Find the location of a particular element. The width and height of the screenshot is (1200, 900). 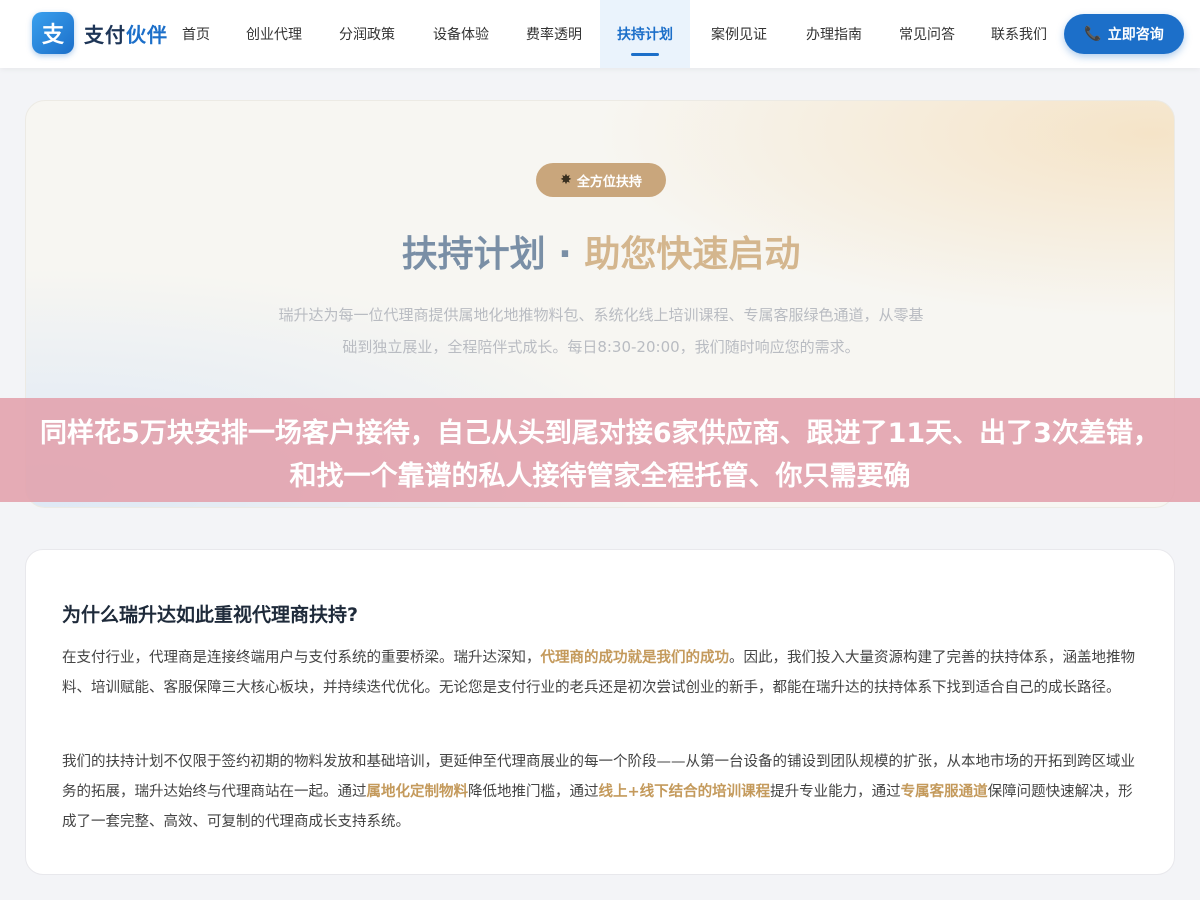

site-logo: 支 支付伙伴 is located at coordinates (100, 33).